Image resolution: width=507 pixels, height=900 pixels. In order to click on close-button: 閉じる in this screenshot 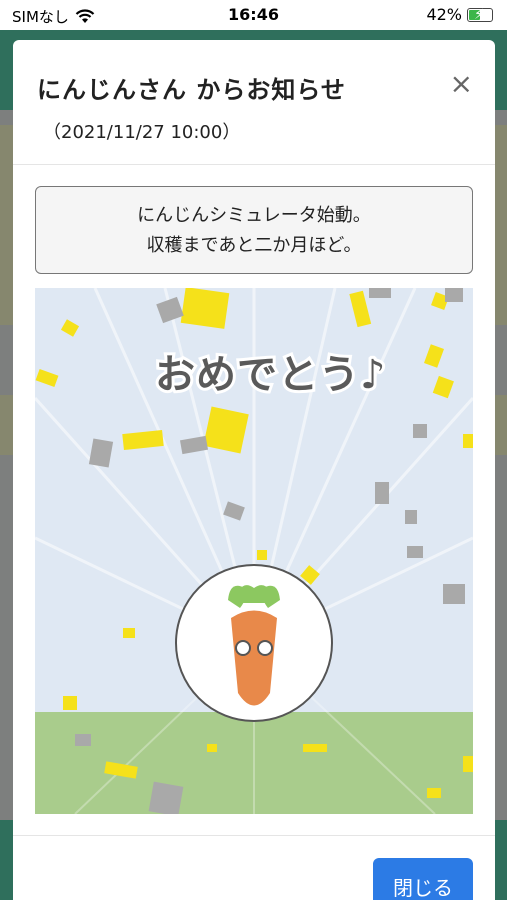, I will do `click(423, 879)`.